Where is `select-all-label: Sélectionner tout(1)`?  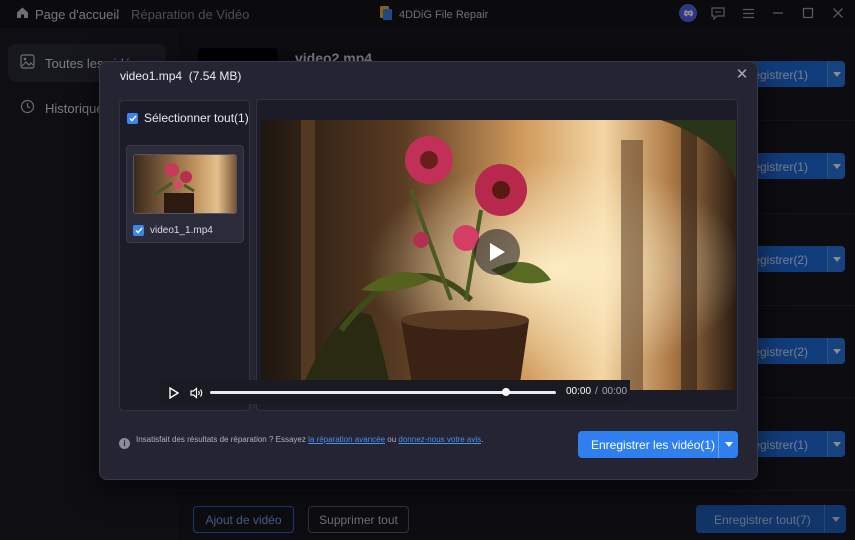
select-all-label: Sélectionner tout(1) is located at coordinates (196, 118).